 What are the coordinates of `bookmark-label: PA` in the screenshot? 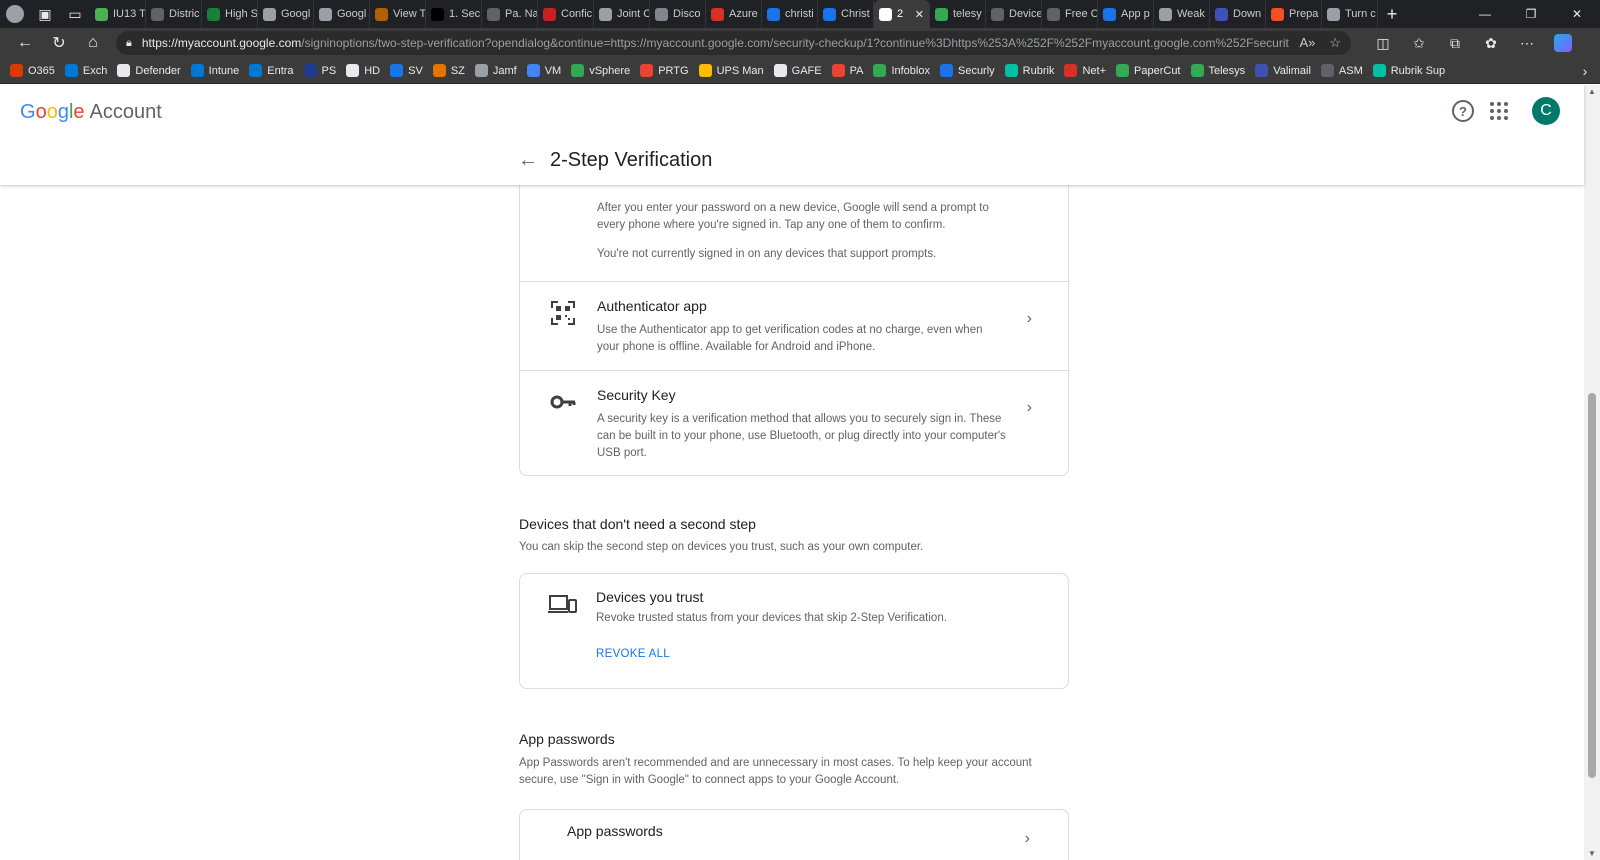 It's located at (856, 70).